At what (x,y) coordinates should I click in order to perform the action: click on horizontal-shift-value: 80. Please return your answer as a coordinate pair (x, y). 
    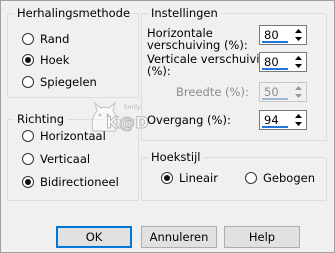
    Looking at the image, I should click on (271, 35).